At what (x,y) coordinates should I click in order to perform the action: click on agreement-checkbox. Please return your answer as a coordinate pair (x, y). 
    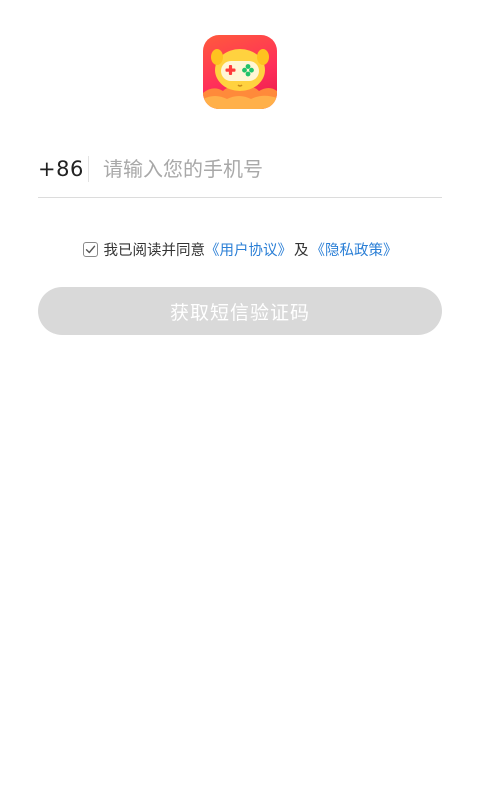
    Looking at the image, I should click on (90, 249).